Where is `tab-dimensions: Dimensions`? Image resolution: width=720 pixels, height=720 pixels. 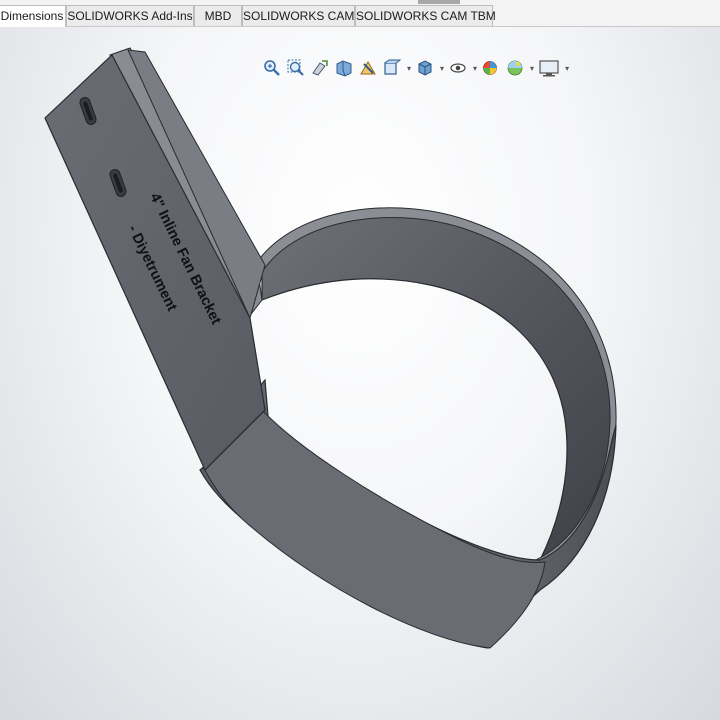
tab-dimensions: Dimensions is located at coordinates (33, 16).